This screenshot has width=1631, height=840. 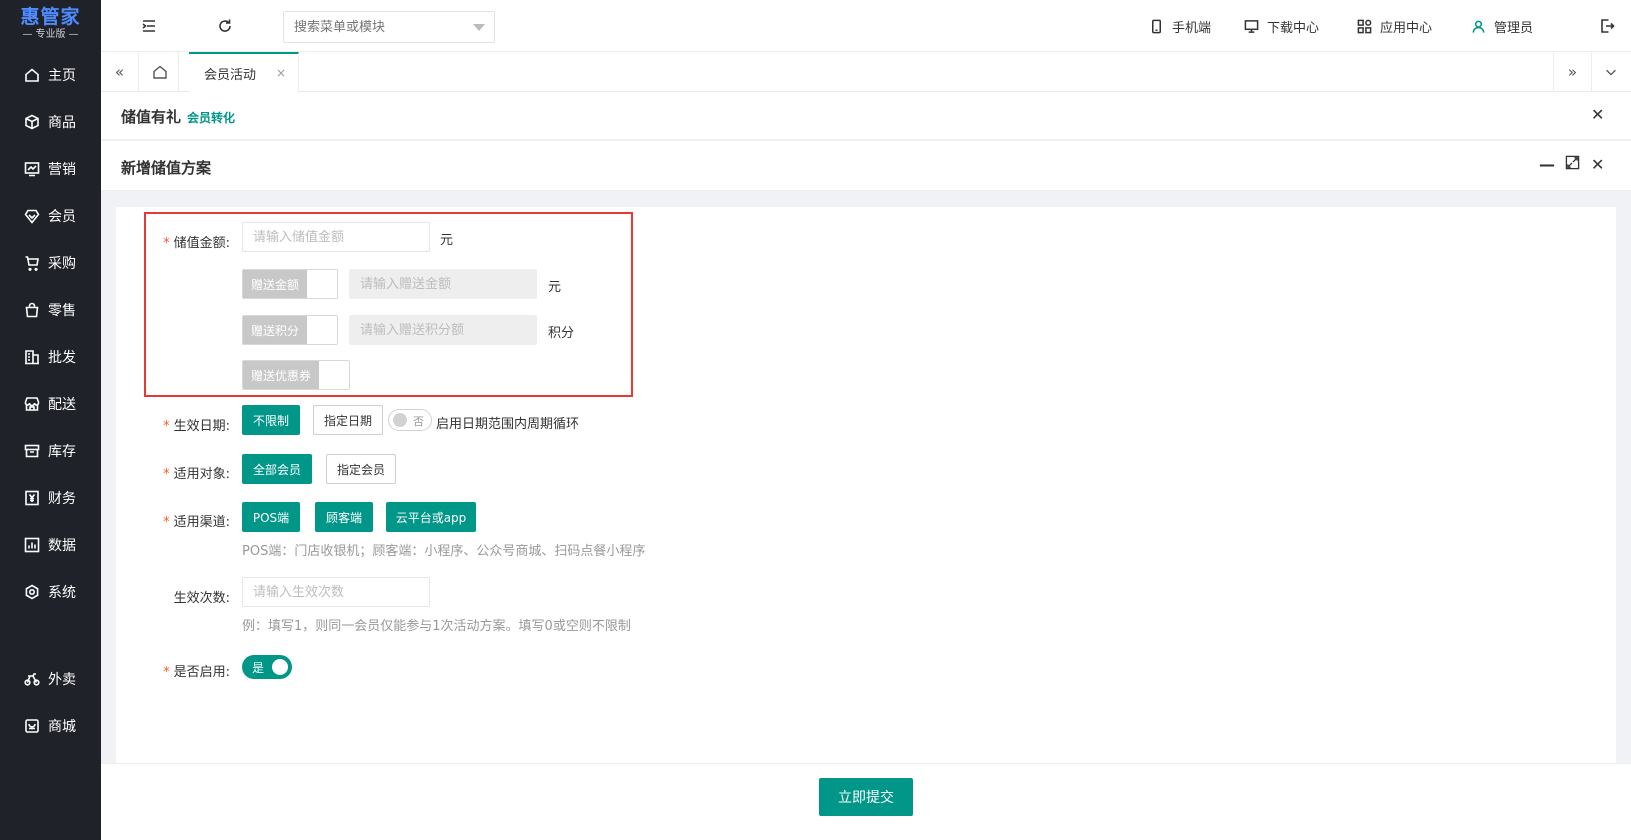 I want to click on sidebar-item-label: 营销, so click(x=62, y=170).